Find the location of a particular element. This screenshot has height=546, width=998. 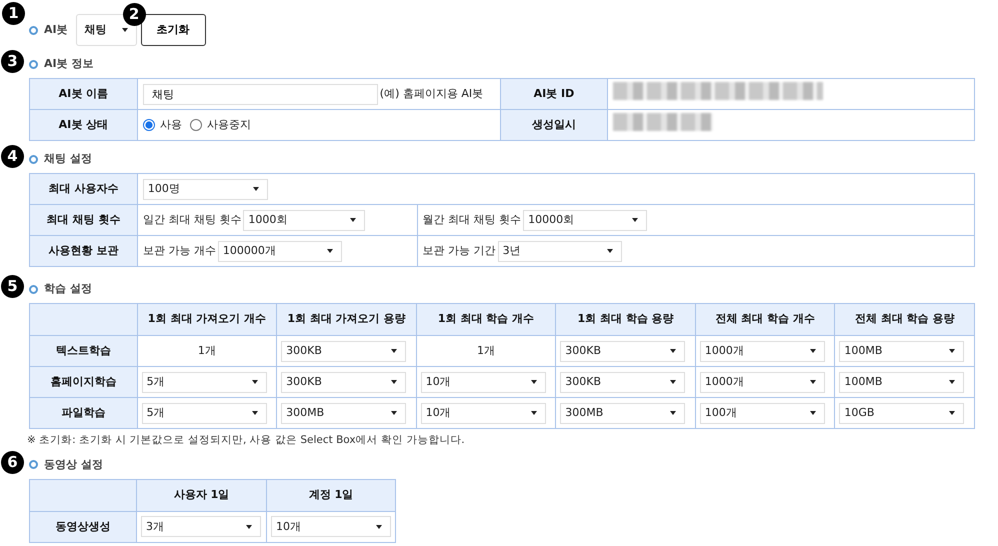

column-header: 1회 최대 학습 개수 is located at coordinates (486, 320).